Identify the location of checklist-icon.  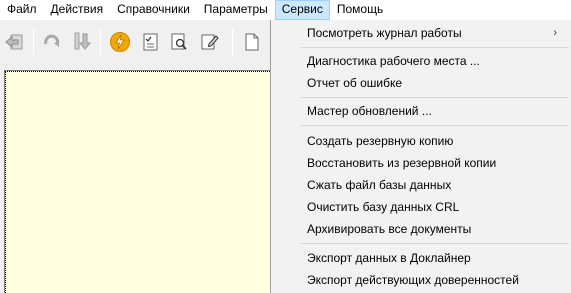
(150, 42).